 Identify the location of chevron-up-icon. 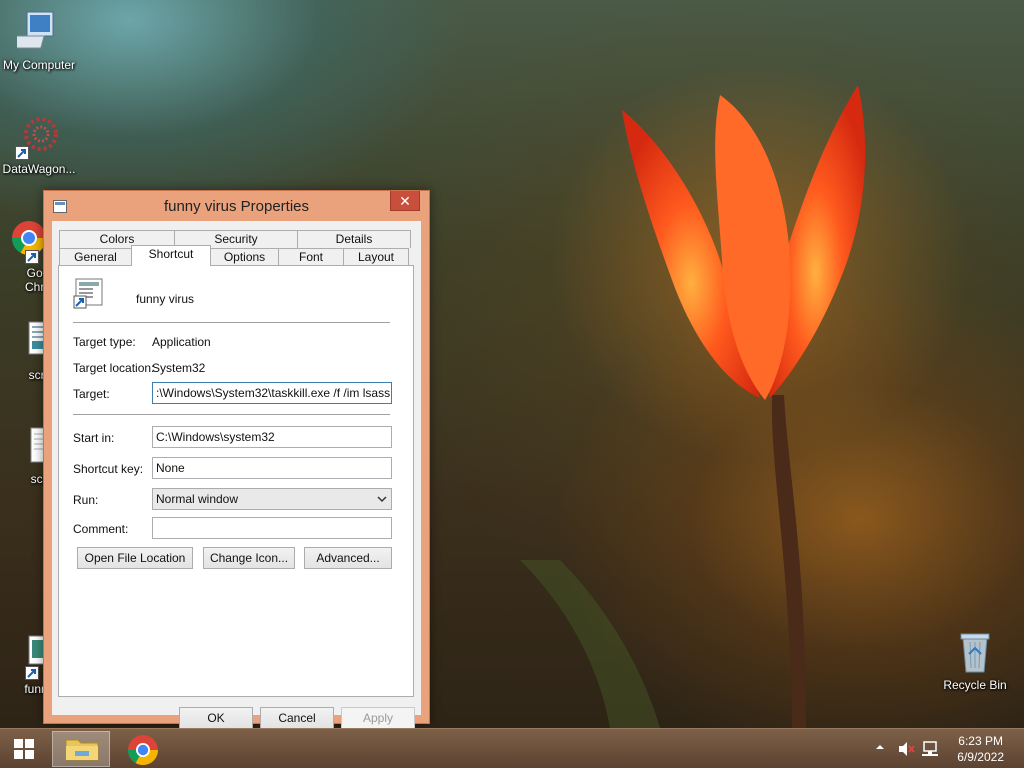
(880, 747).